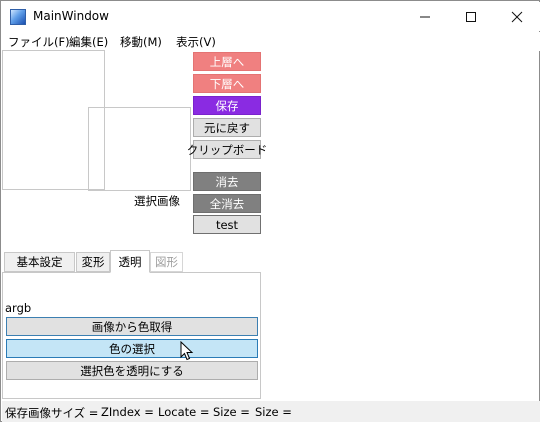 Image resolution: width=540 pixels, height=422 pixels. What do you see at coordinates (227, 127) in the screenshot?
I see `undo-button: 元に戻す` at bounding box center [227, 127].